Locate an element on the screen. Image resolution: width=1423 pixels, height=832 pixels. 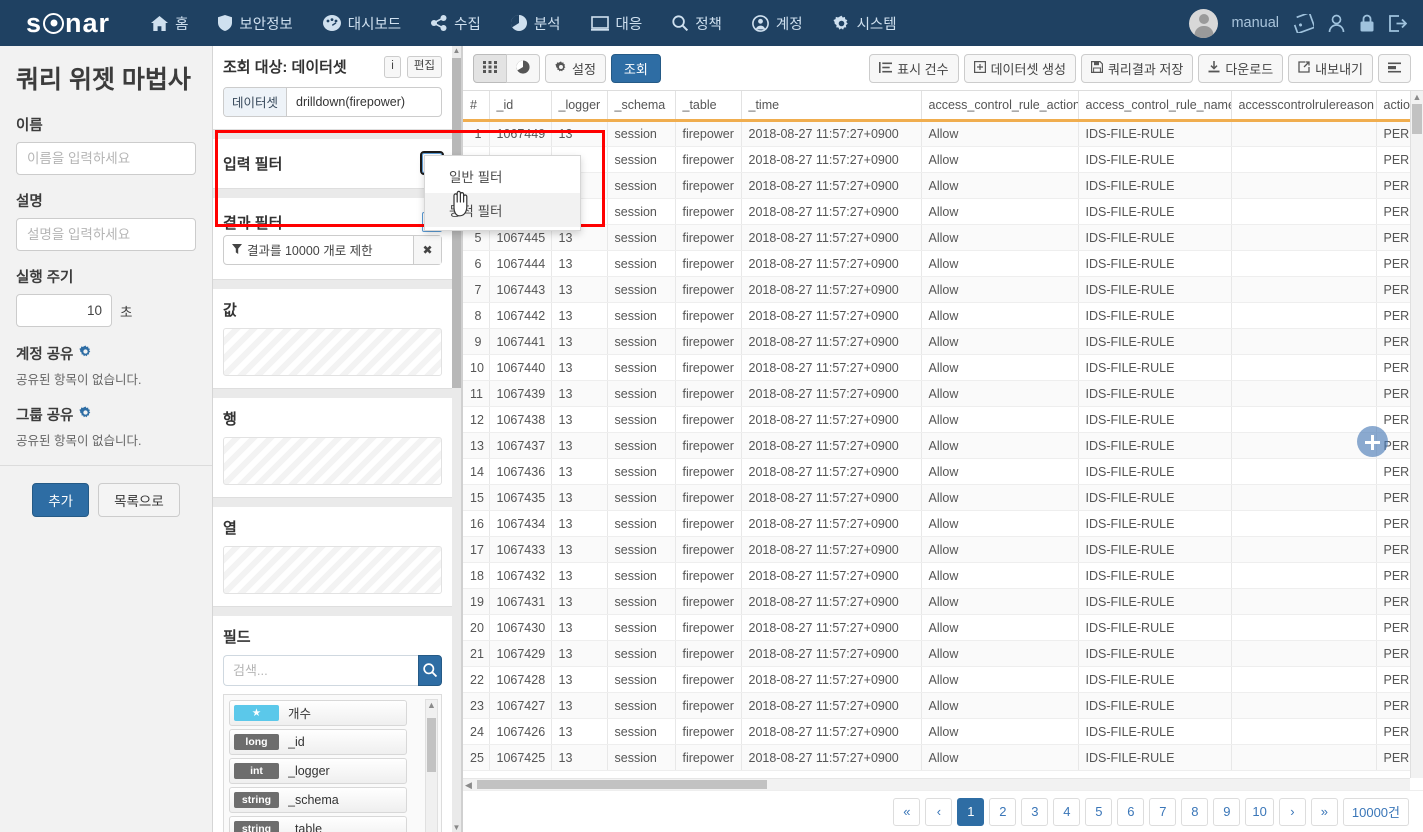
logout-icon is located at coordinates (1397, 23).